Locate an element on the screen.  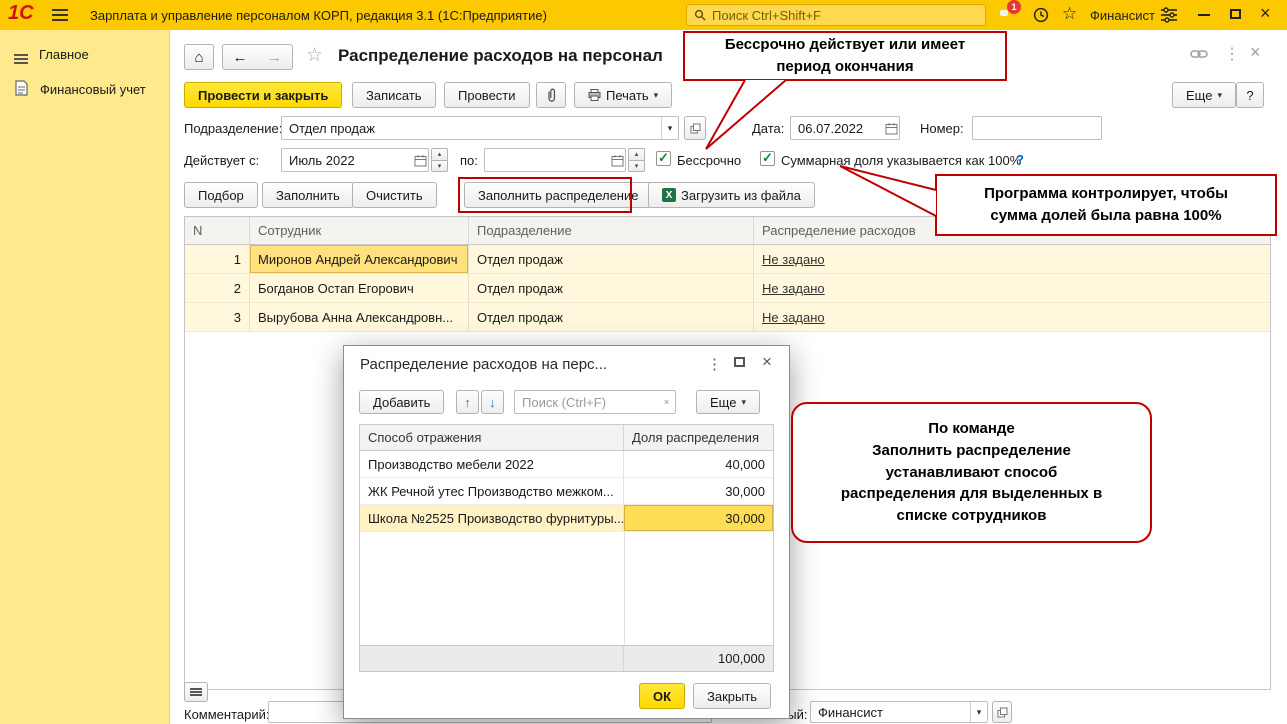
valid-from-stepper: ▴ ▾ is located at coordinates (439, 160).